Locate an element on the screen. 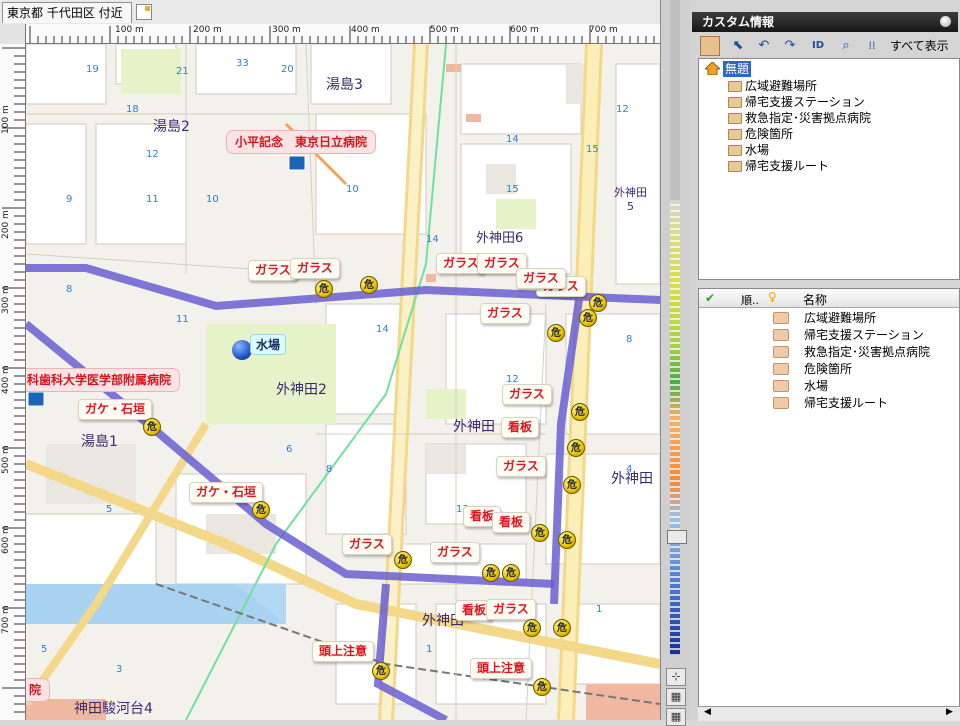 This screenshot has width=960, height=726. ruler-label: 700 m is located at coordinates (6, 619).